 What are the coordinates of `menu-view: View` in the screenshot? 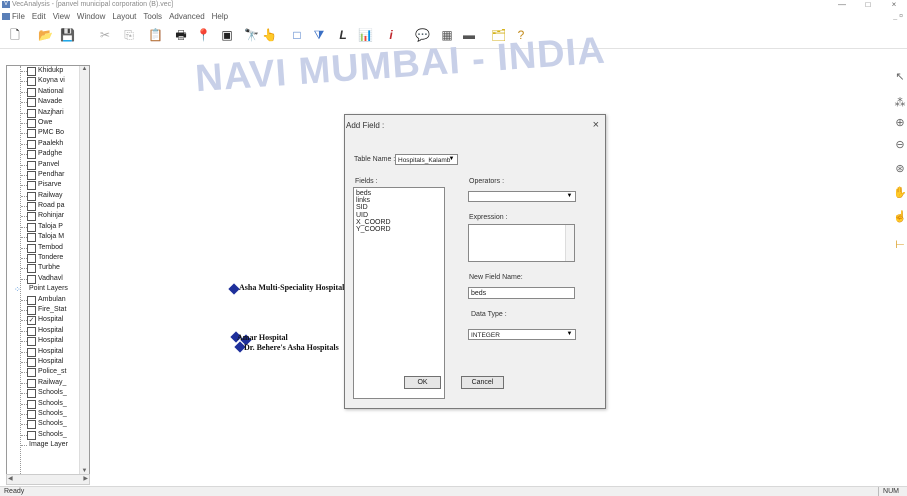 It's located at (61, 16).